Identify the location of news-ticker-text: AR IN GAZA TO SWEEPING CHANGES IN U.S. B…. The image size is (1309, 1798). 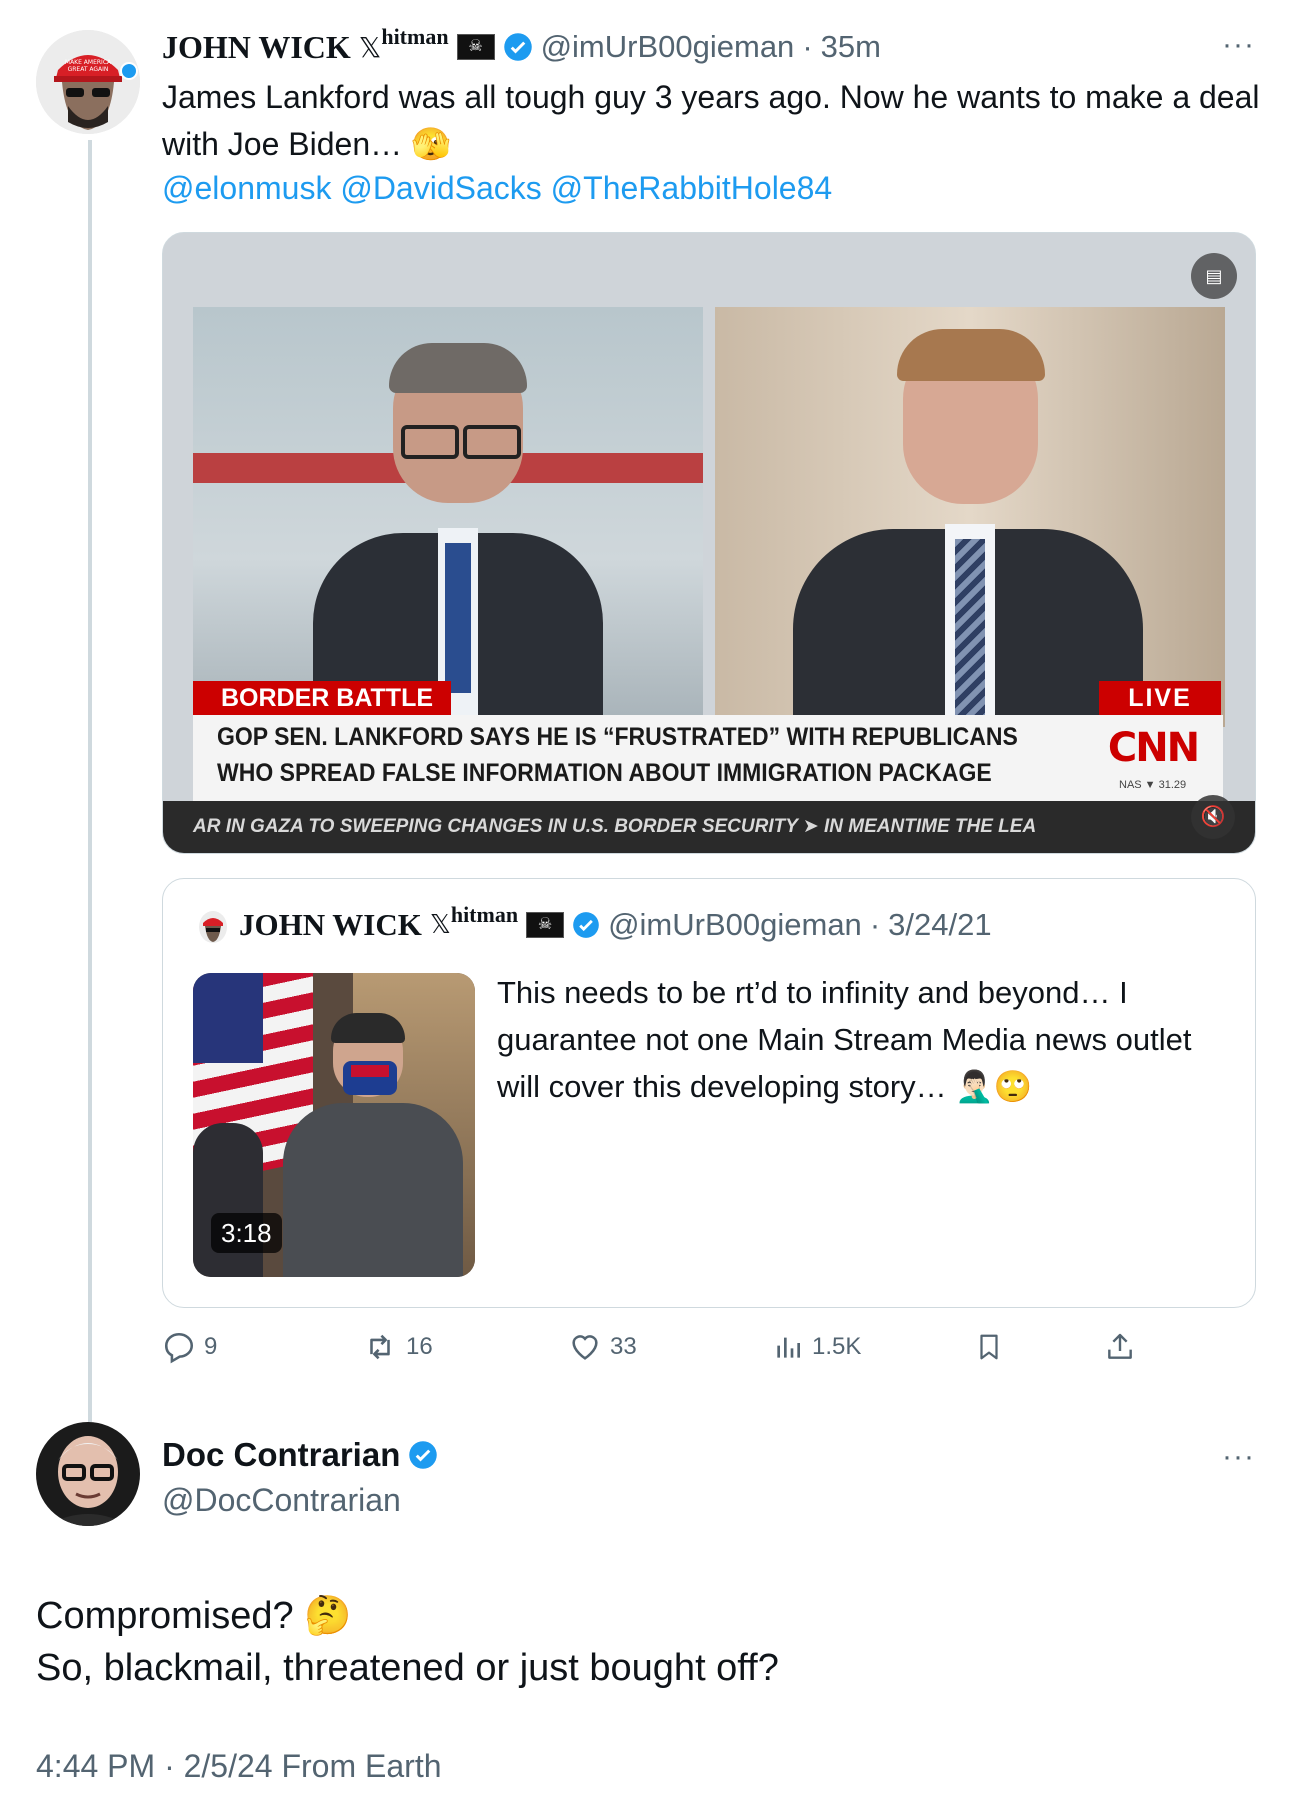
(615, 826).